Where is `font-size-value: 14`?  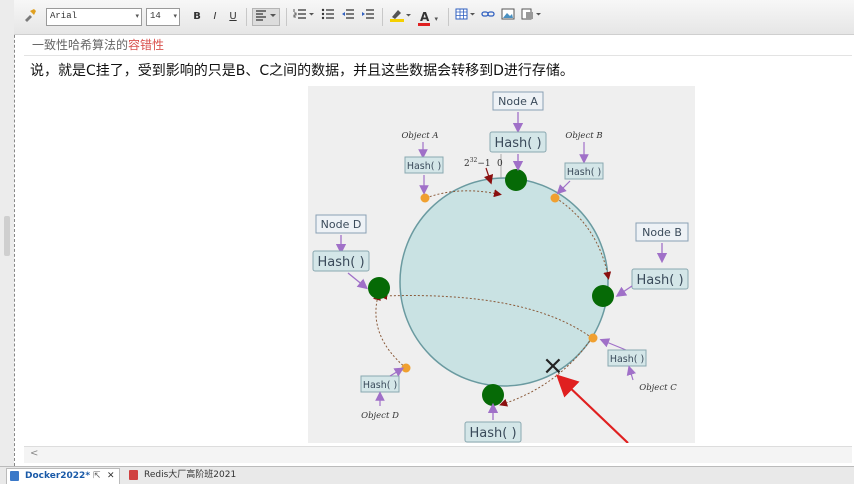
font-size-value: 14 is located at coordinates (155, 16).